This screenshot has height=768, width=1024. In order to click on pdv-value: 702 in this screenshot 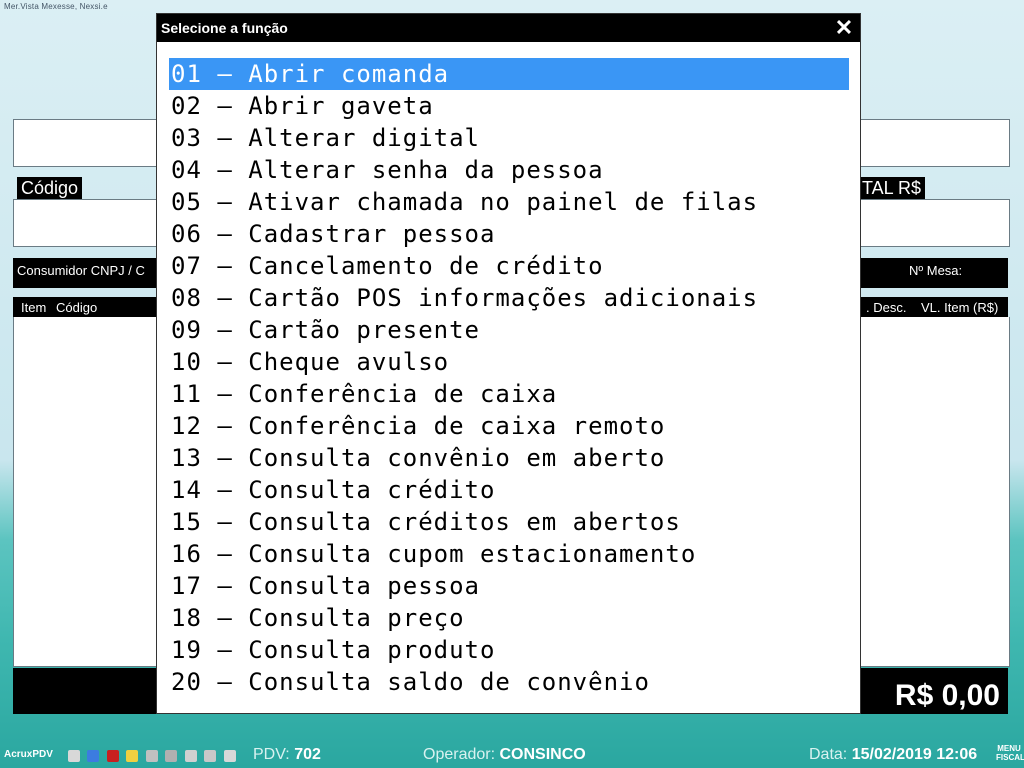, I will do `click(307, 754)`.